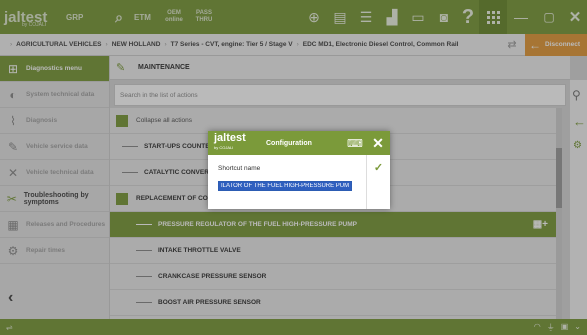 The height and width of the screenshot is (335, 587). Describe the element at coordinates (239, 168) in the screenshot. I see `shortcut-name-label: Shortcut name` at that location.